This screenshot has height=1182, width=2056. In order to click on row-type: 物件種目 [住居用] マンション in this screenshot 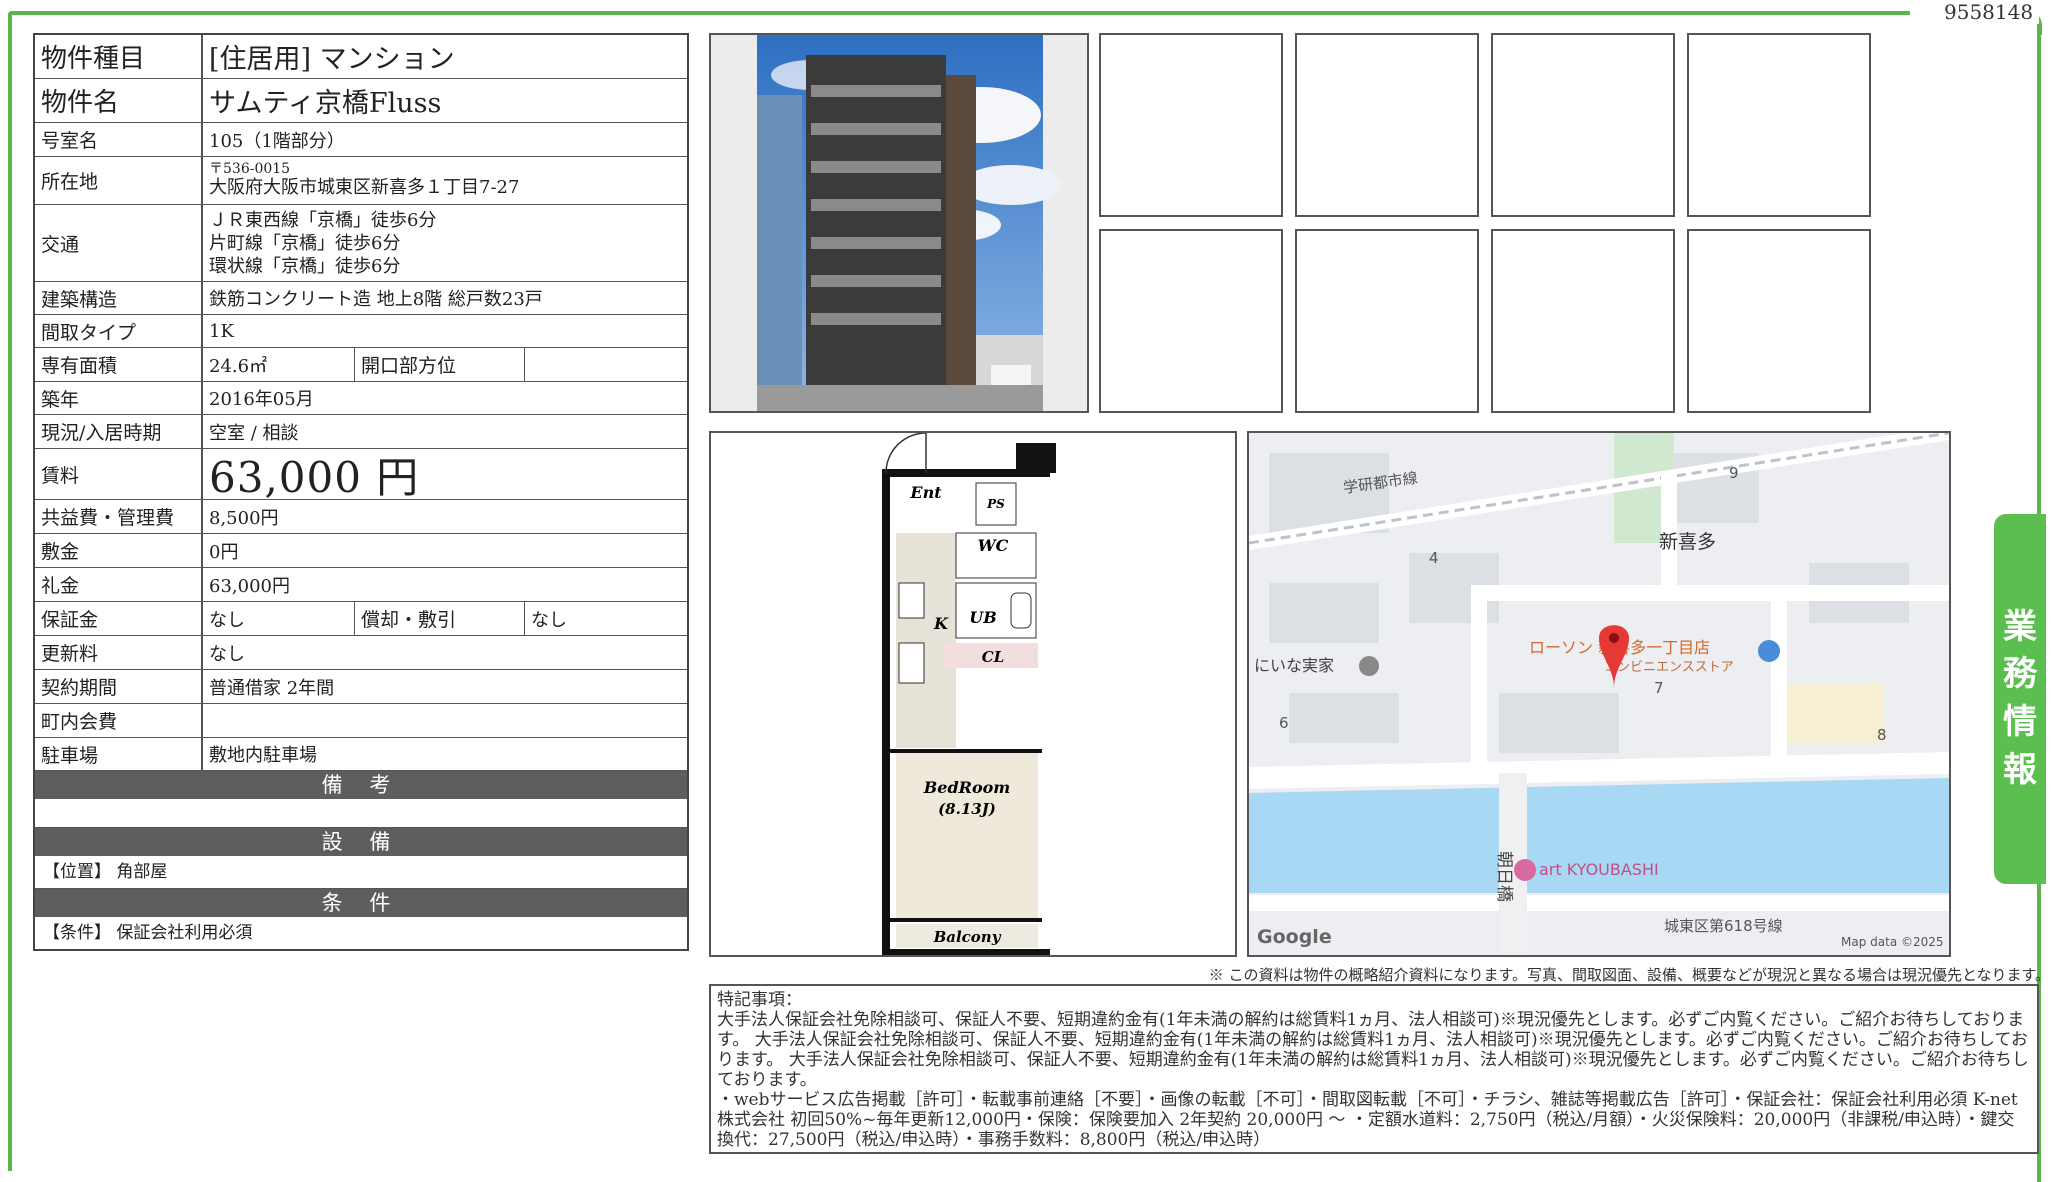, I will do `click(361, 57)`.